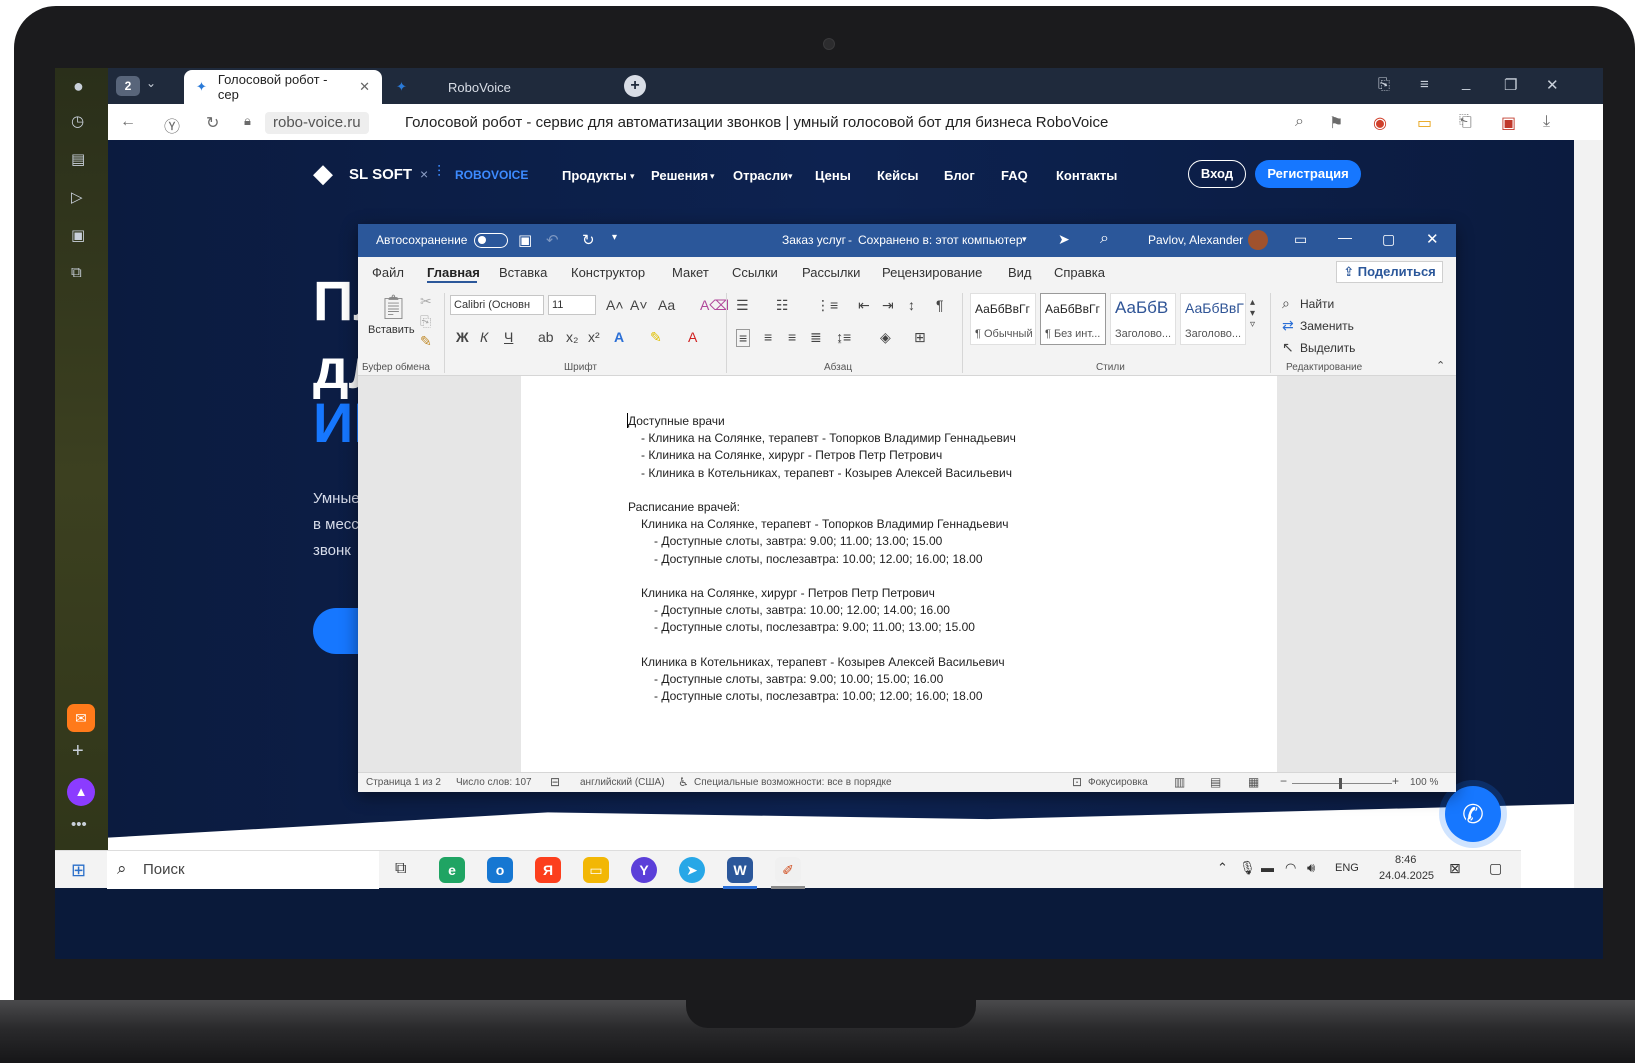 This screenshot has width=1635, height=1063. Describe the element at coordinates (1347, 868) in the screenshot. I see `input-language: ENG` at that location.